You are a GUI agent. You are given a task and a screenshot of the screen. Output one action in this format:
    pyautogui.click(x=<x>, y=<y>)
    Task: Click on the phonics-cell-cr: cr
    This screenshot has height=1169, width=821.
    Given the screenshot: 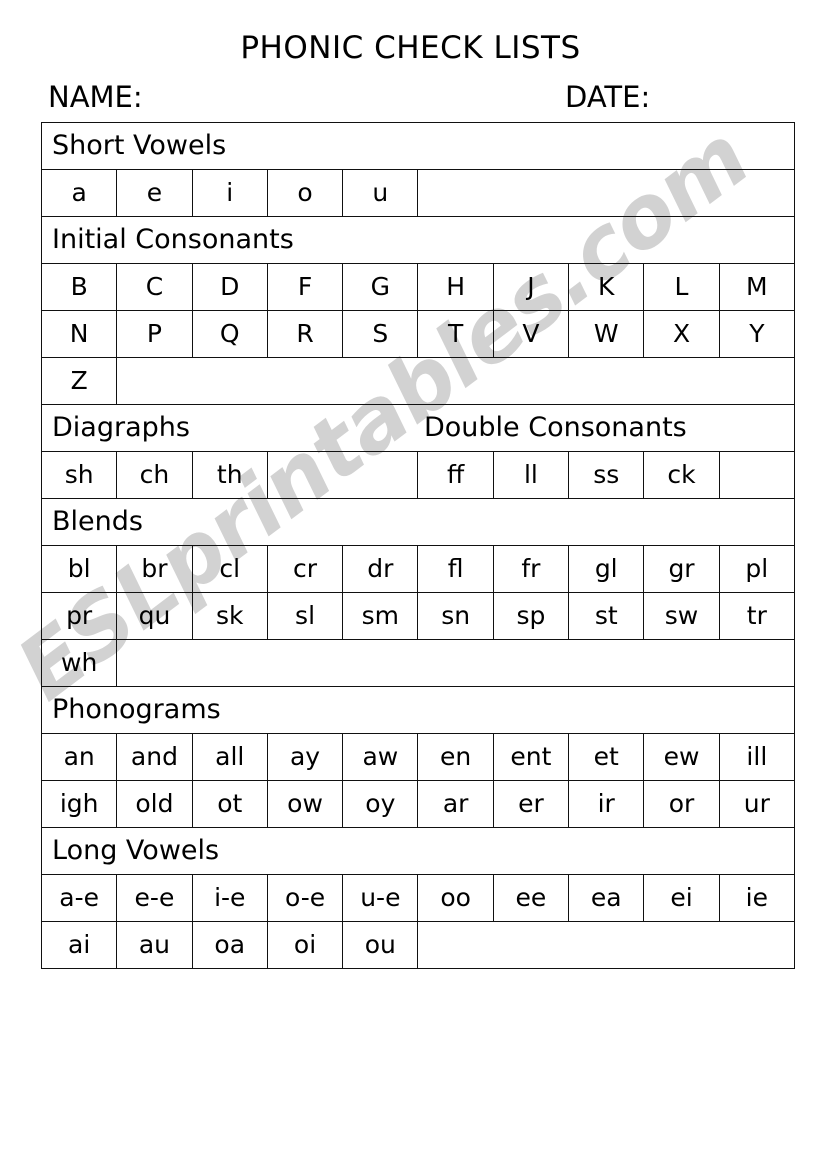 What is the action you would take?
    pyautogui.click(x=305, y=569)
    